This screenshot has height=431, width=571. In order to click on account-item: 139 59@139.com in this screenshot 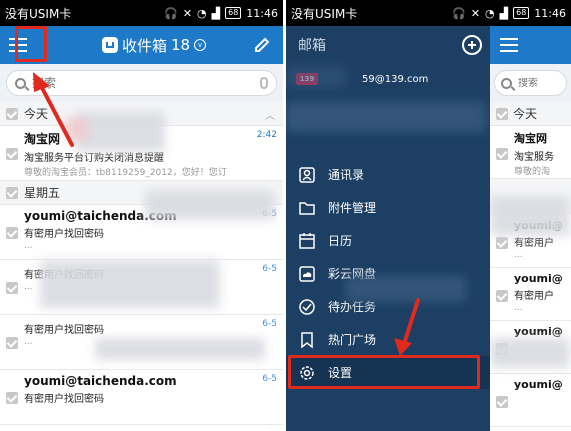, I will do `click(388, 79)`.